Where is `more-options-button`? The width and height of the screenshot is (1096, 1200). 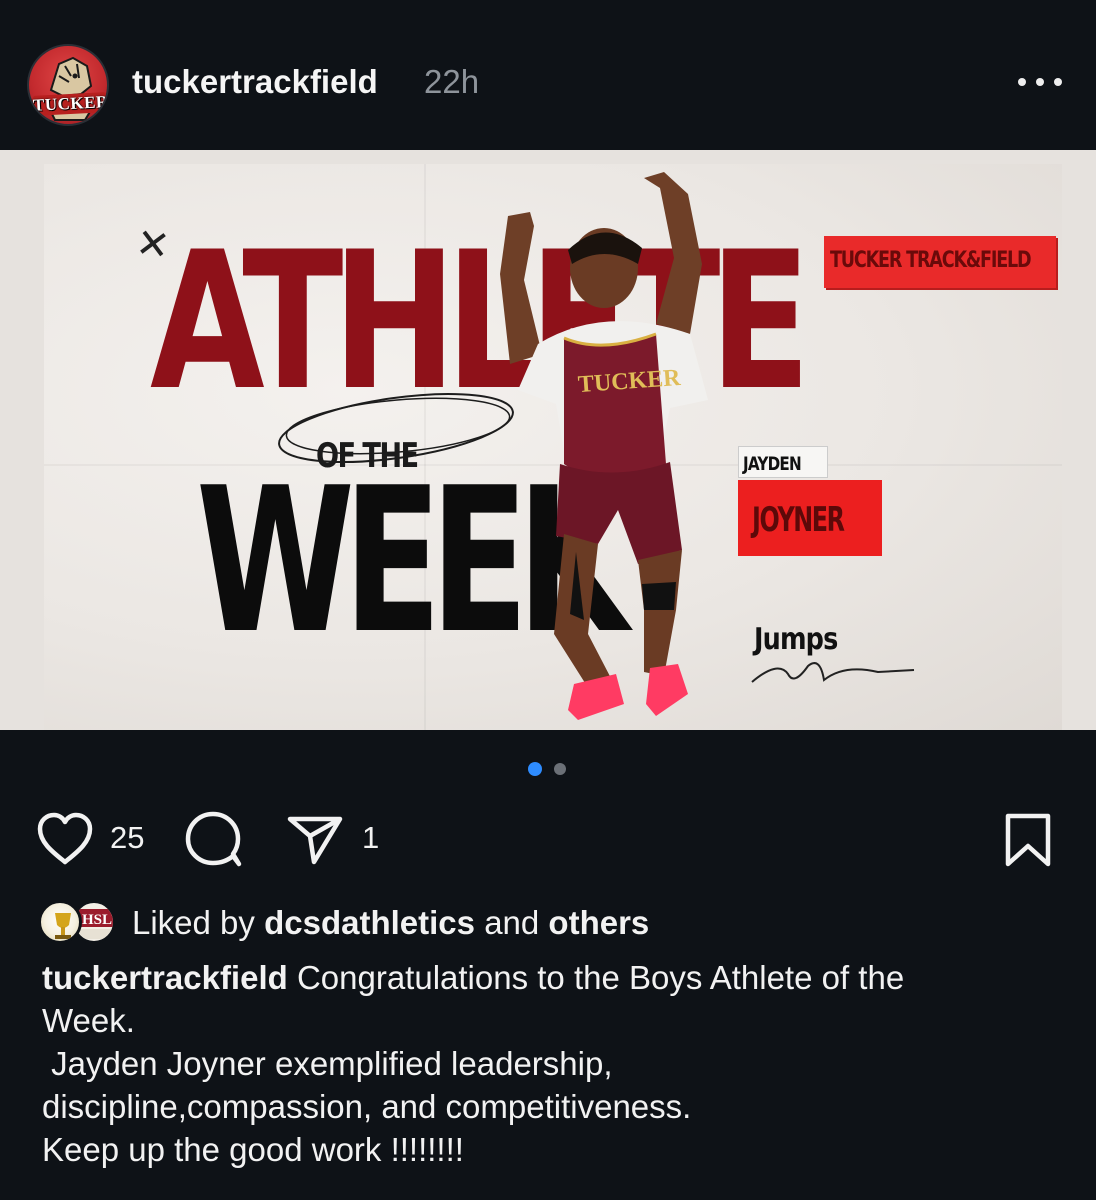 more-options-button is located at coordinates (1040, 82).